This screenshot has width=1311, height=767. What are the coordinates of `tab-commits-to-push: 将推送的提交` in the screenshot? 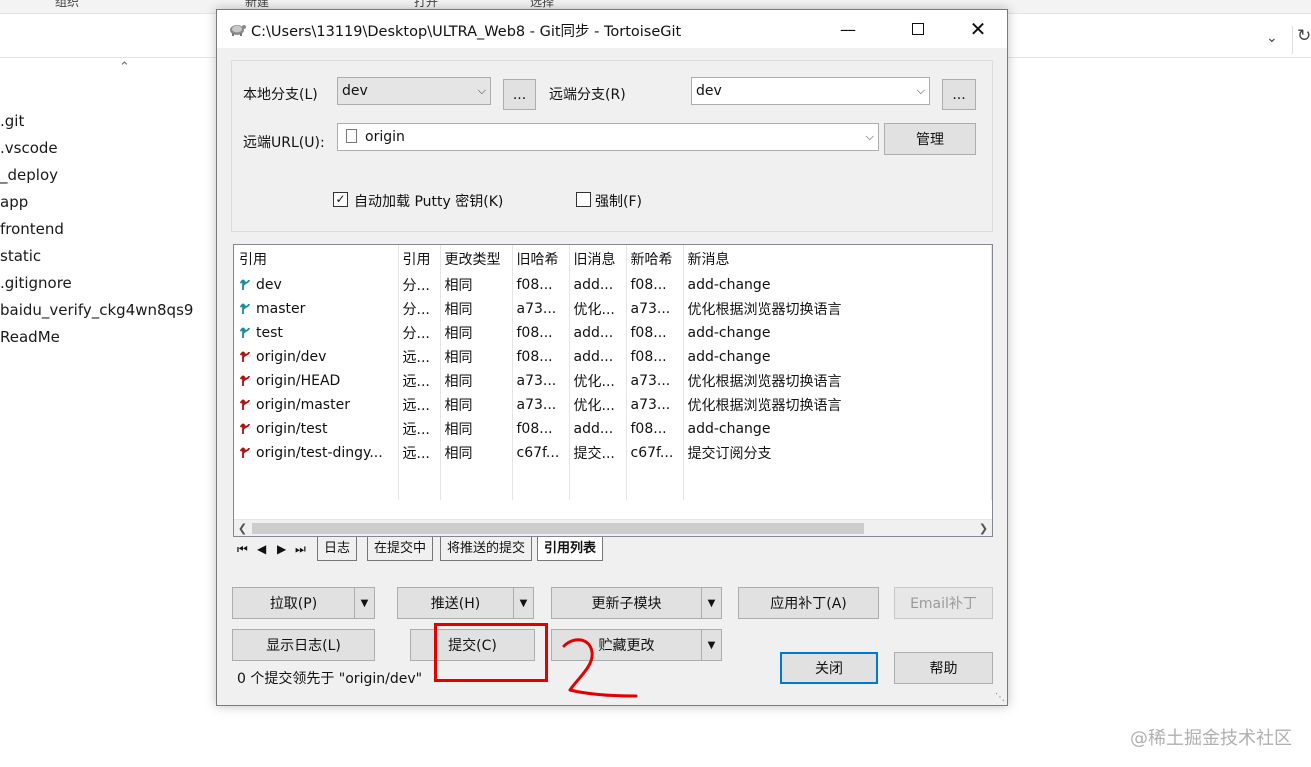 It's located at (486, 549).